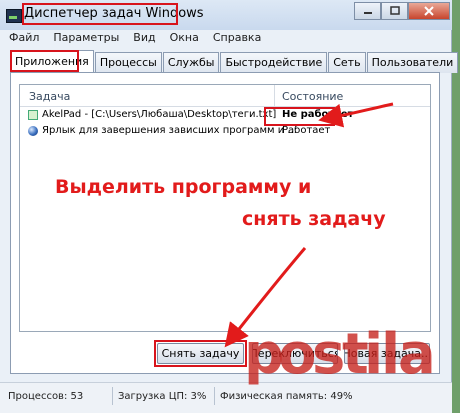  I want to click on status-highlight-box, so click(299, 116).